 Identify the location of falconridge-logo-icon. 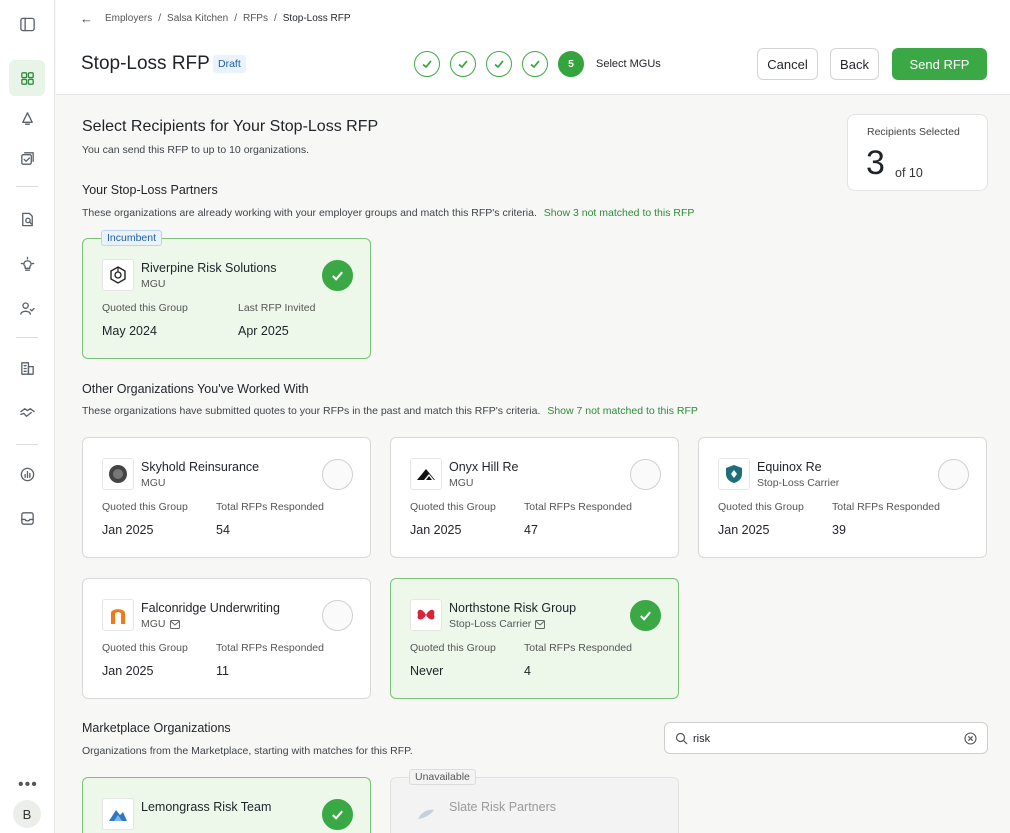
(118, 615).